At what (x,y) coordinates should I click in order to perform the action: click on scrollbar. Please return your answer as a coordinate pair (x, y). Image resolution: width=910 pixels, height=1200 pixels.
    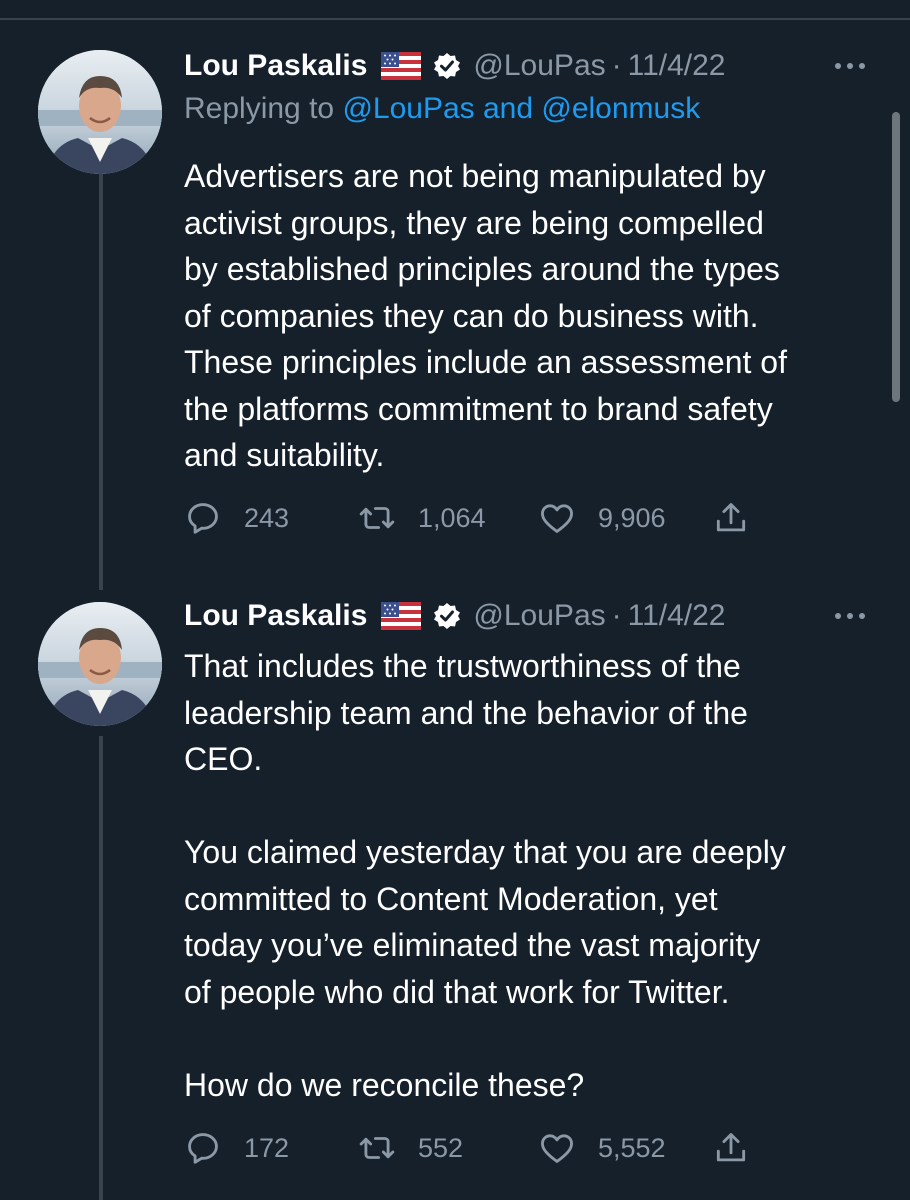
    Looking at the image, I should click on (896, 257).